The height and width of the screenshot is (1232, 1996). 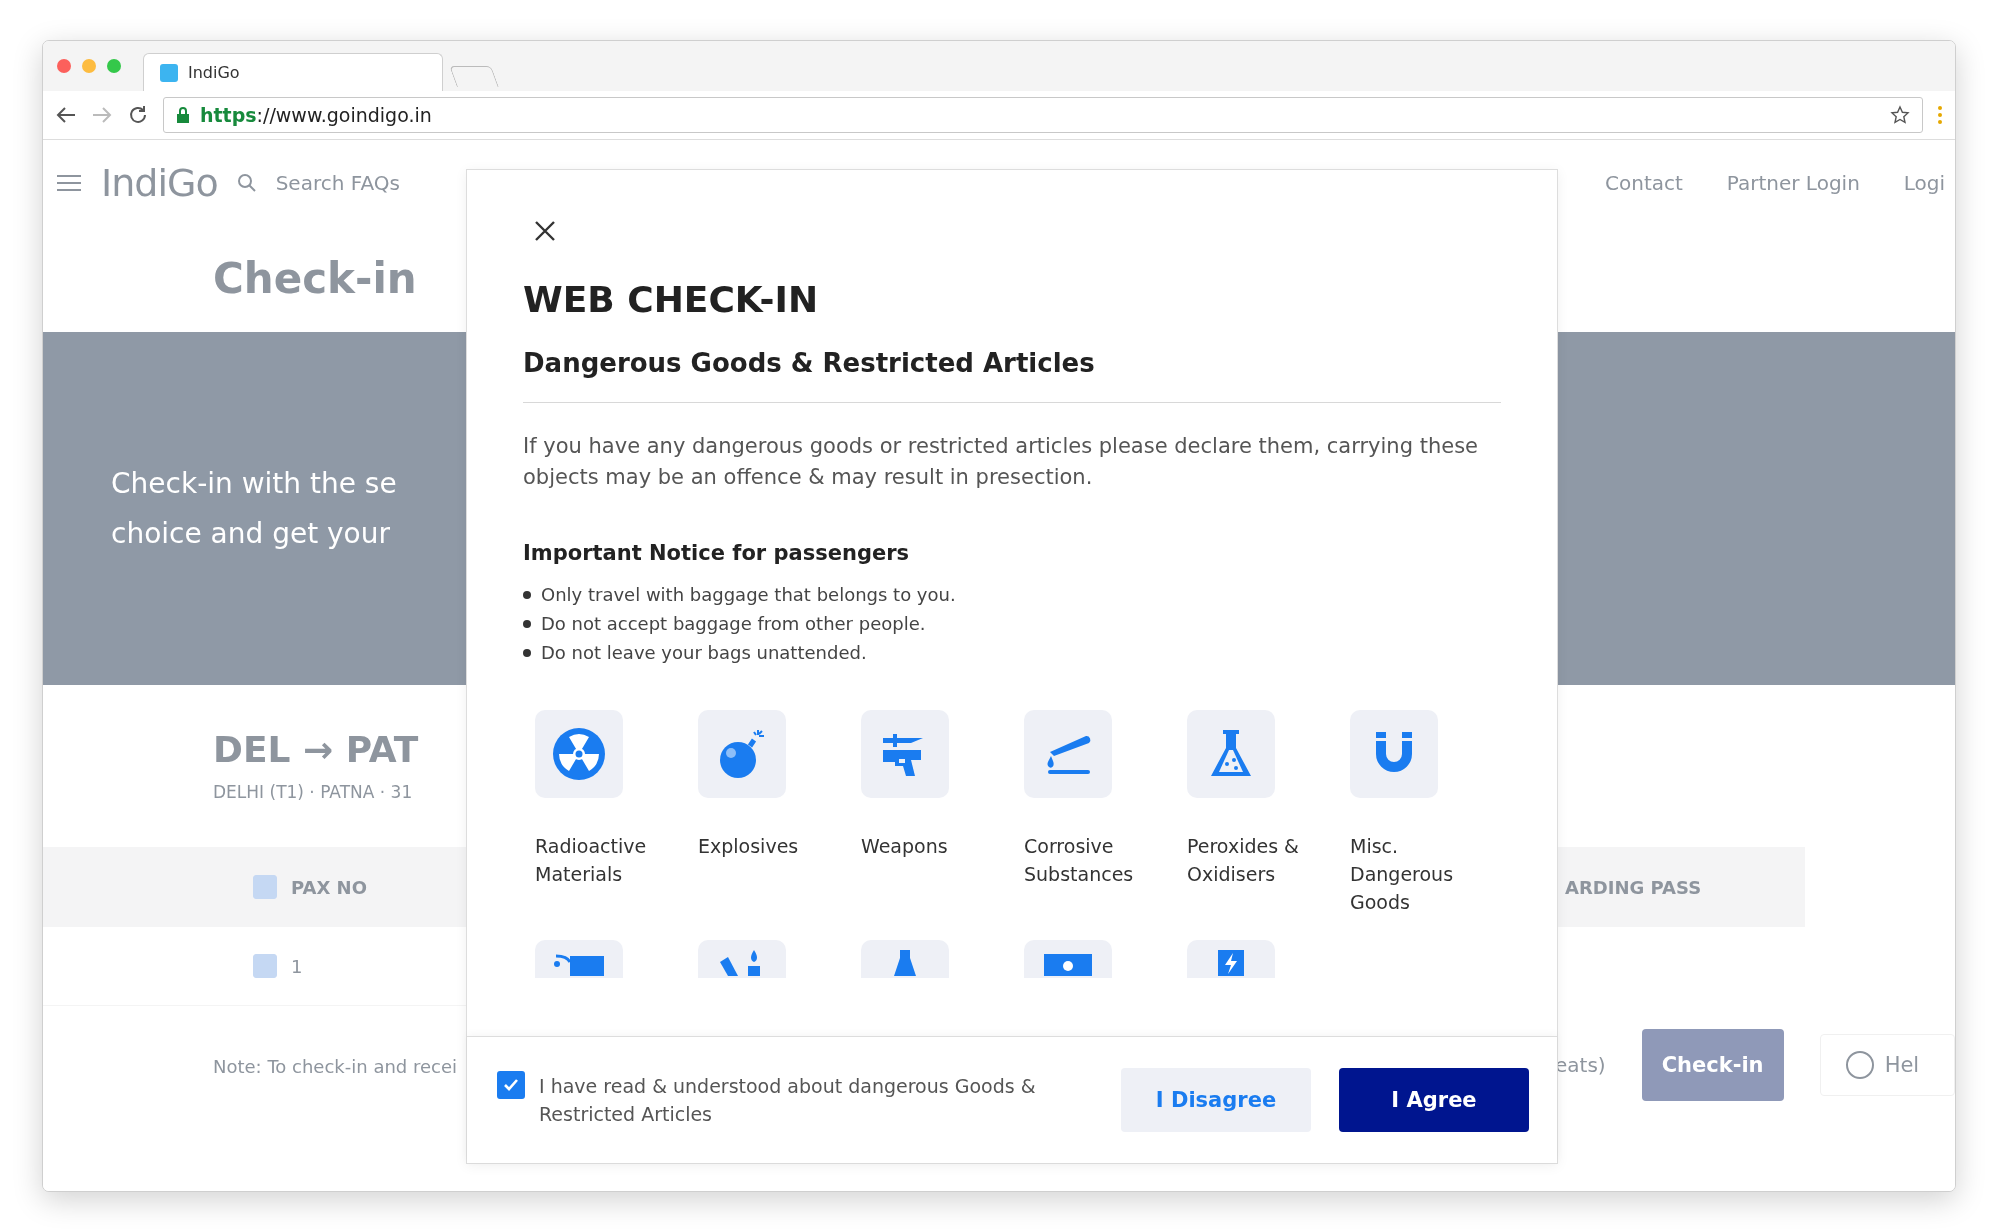 What do you see at coordinates (1243, 860) in the screenshot?
I see `category-label: Peroxides & Oxidisers` at bounding box center [1243, 860].